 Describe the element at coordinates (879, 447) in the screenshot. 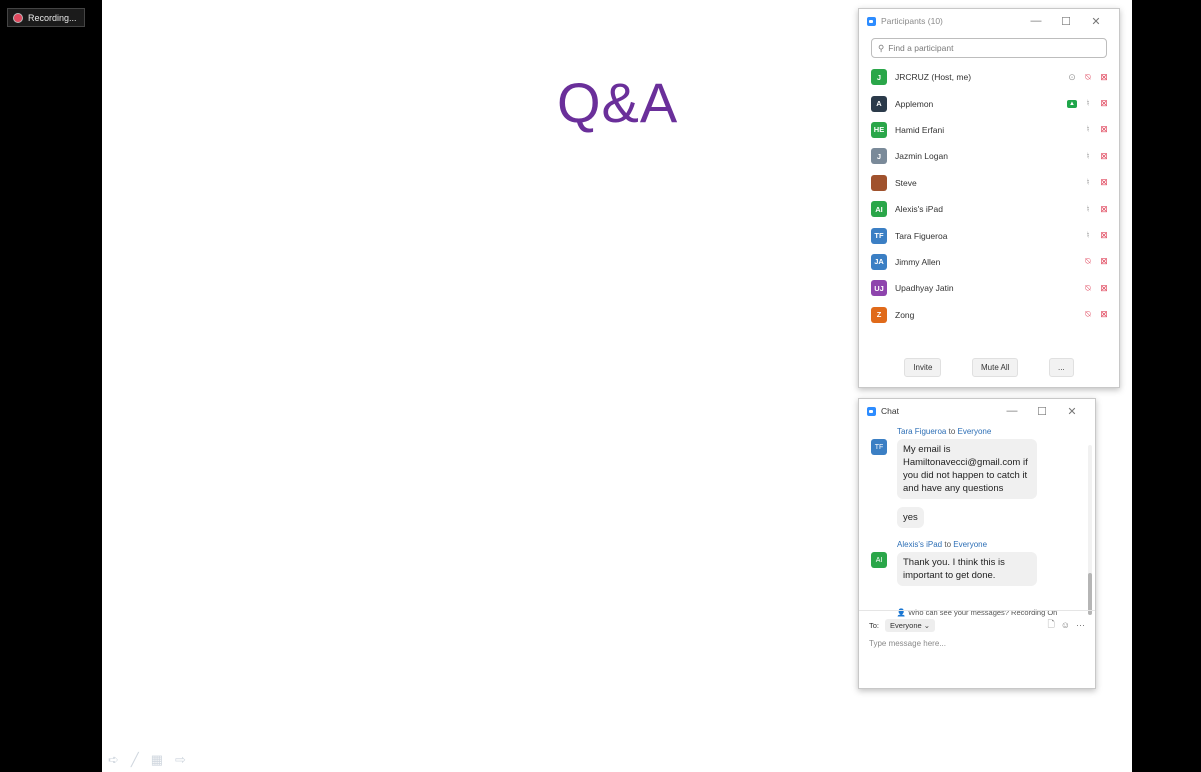

I see `sender-avatar: TF` at that location.